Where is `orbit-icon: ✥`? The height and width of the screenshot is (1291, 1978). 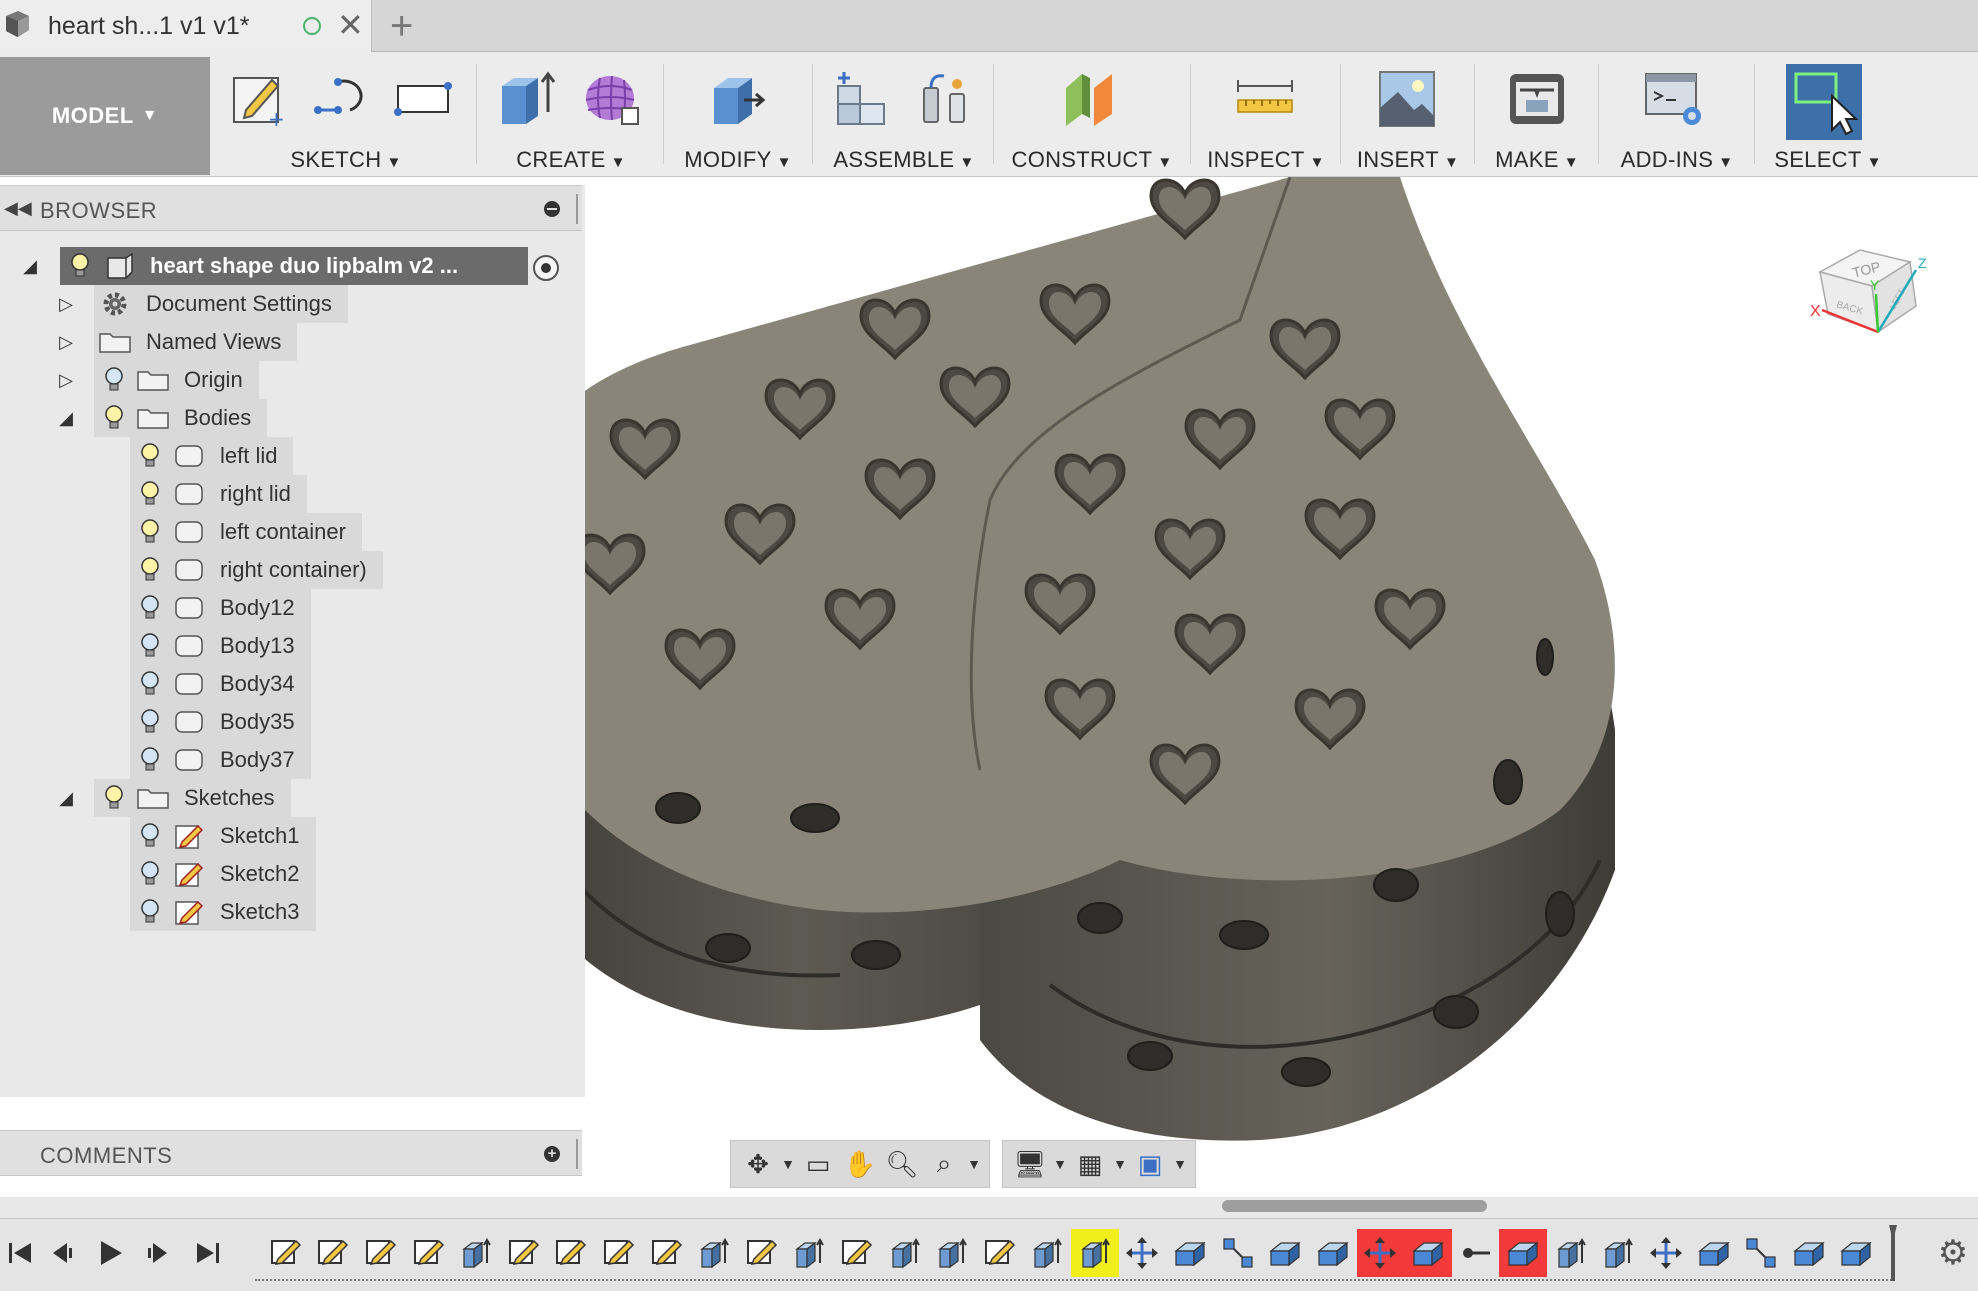 orbit-icon: ✥ is located at coordinates (758, 1164).